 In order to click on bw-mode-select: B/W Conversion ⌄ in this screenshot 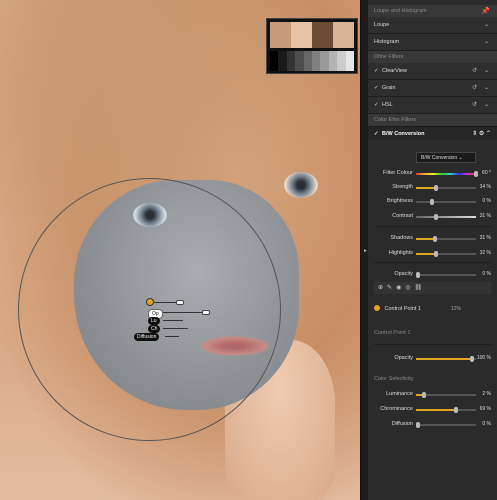, I will do `click(446, 157)`.